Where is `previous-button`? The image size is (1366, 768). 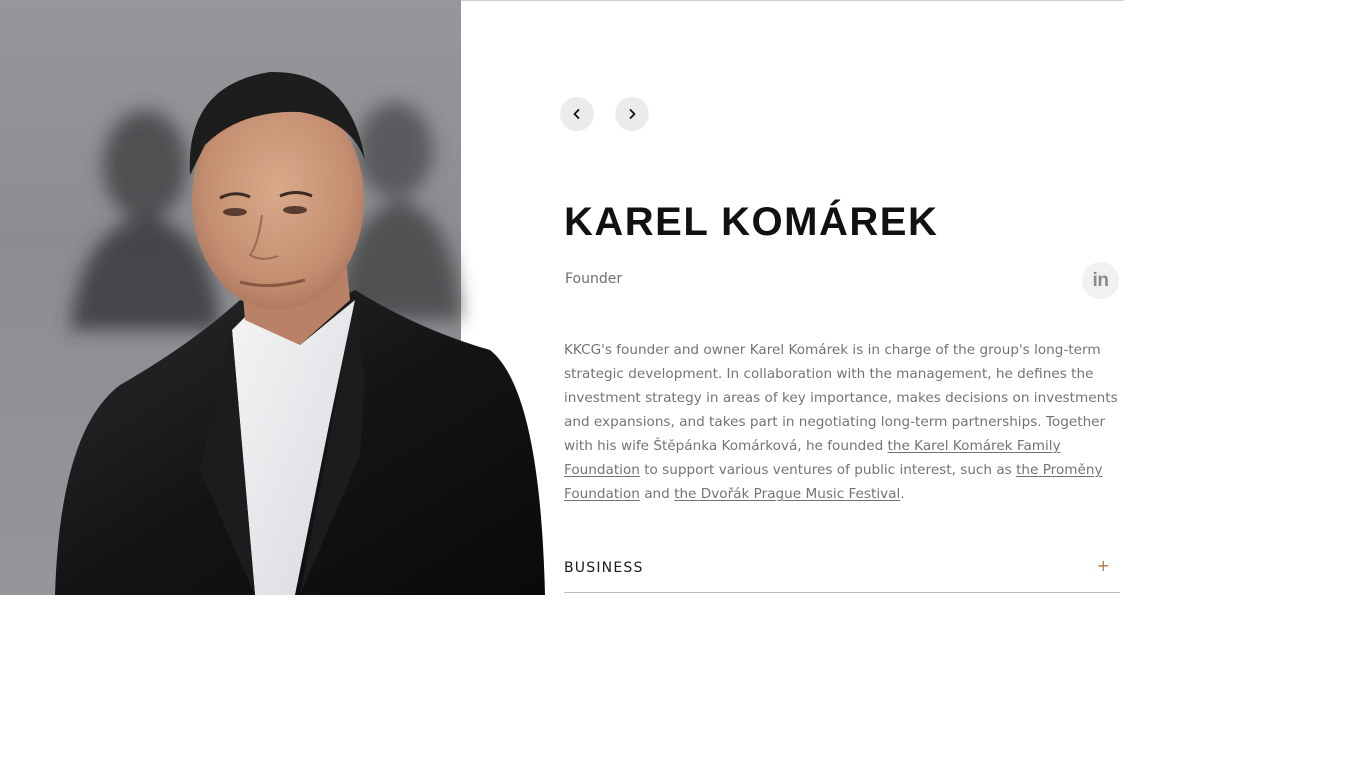
previous-button is located at coordinates (577, 114).